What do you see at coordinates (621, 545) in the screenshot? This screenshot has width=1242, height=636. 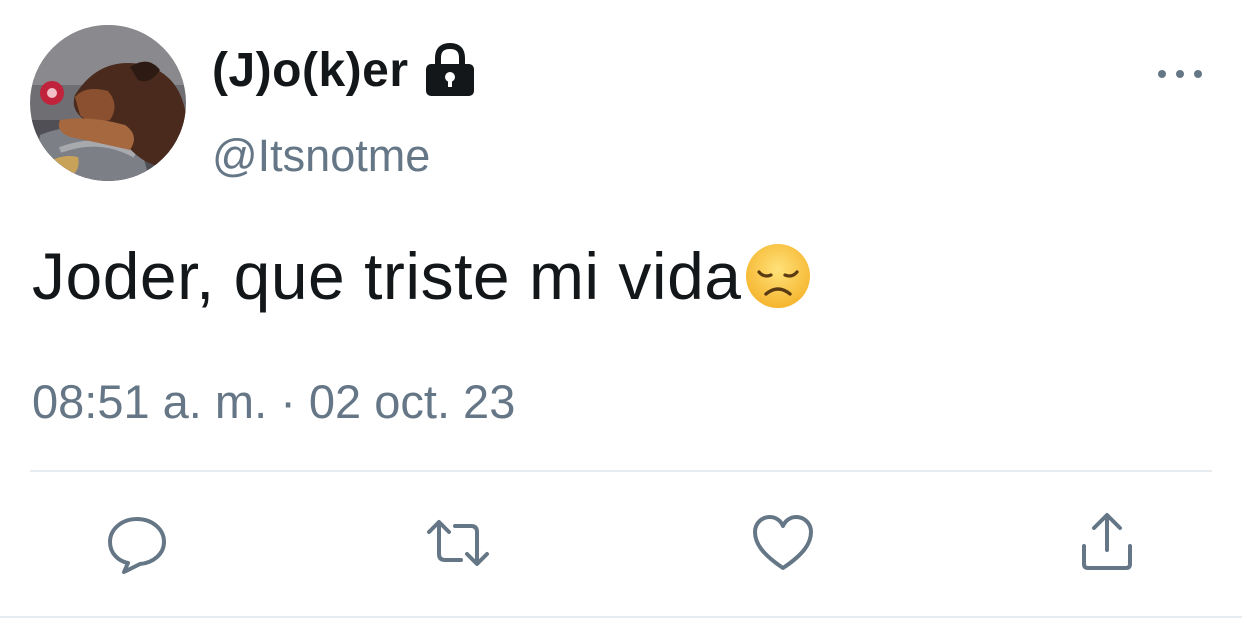 I see `action-bar` at bounding box center [621, 545].